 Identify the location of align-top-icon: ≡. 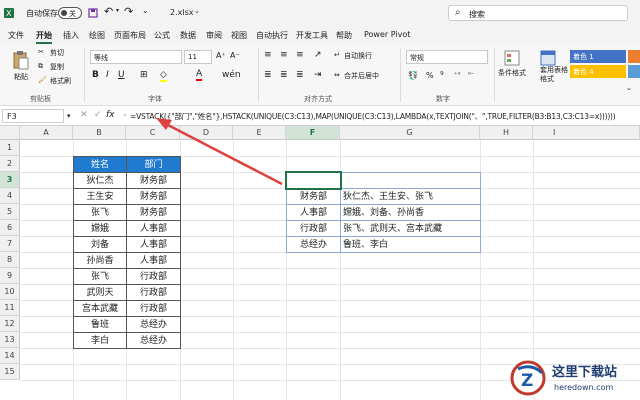
(268, 55).